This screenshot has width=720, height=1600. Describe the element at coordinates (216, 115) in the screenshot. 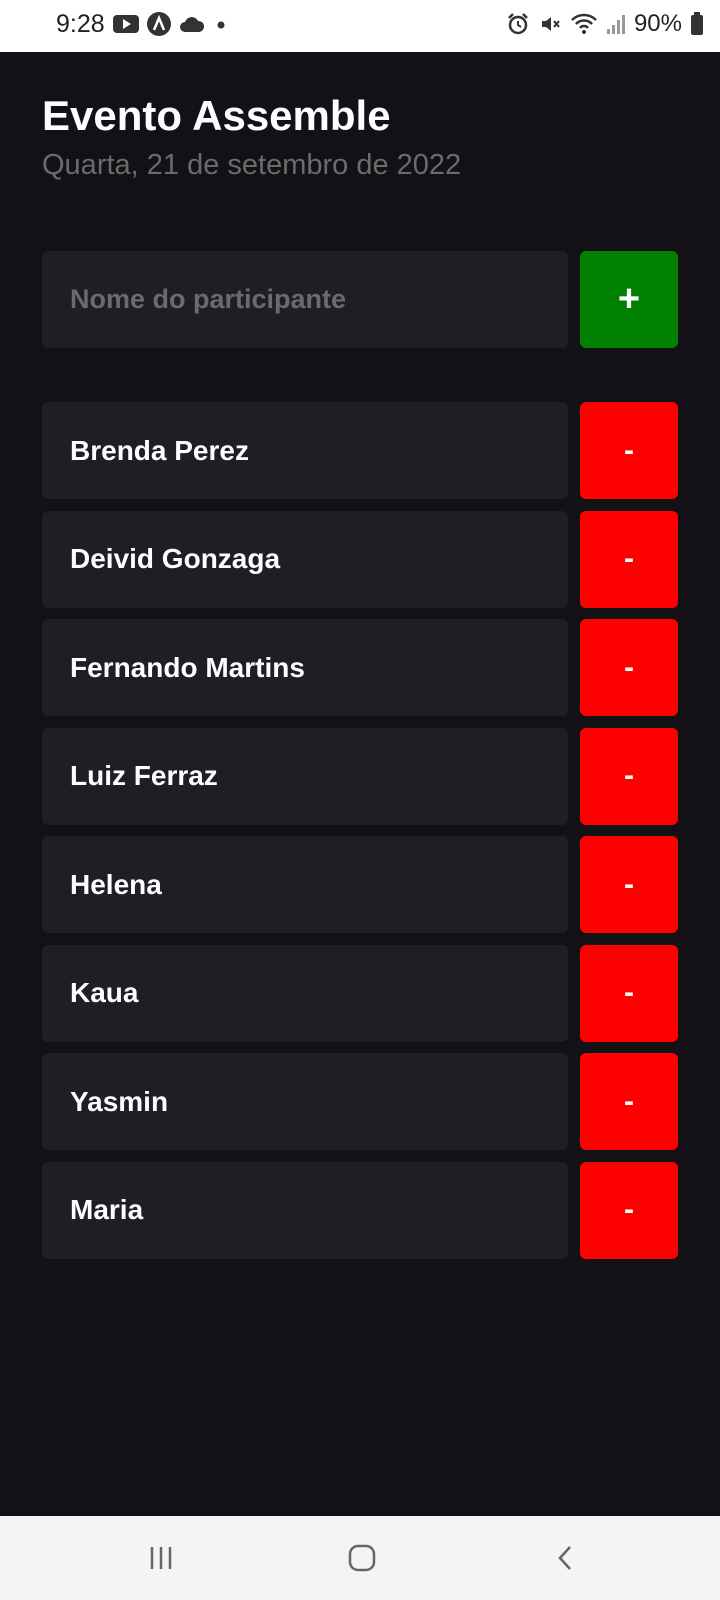

I see `event-title: Evento Assemble` at that location.